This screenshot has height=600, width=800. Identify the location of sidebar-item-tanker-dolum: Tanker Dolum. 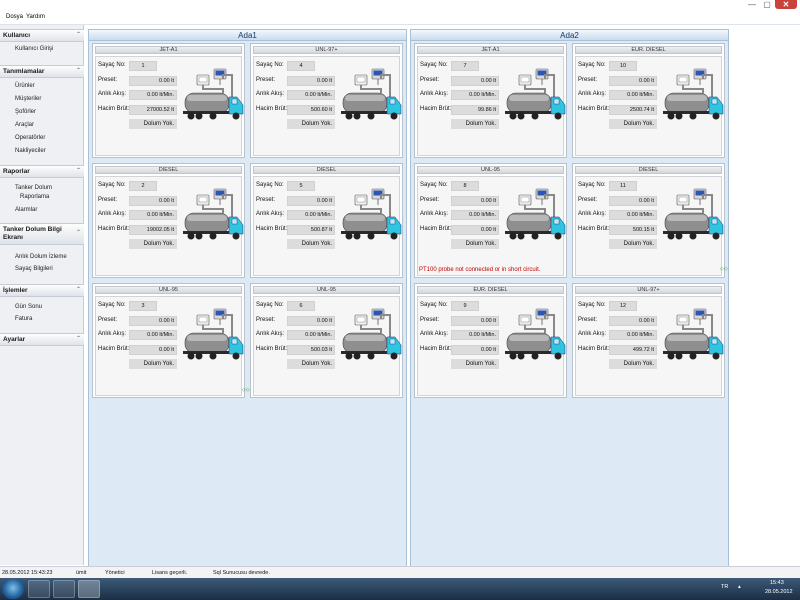
(33, 188).